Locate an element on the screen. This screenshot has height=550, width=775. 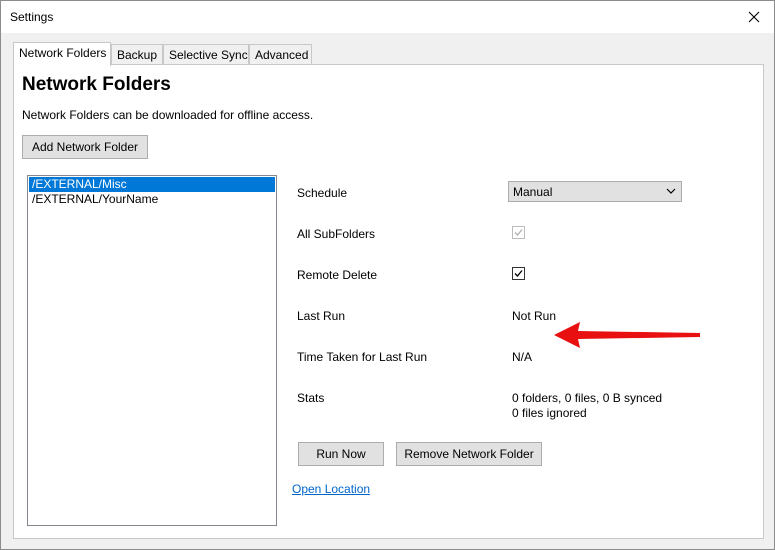
window-title: Settings is located at coordinates (32, 17).